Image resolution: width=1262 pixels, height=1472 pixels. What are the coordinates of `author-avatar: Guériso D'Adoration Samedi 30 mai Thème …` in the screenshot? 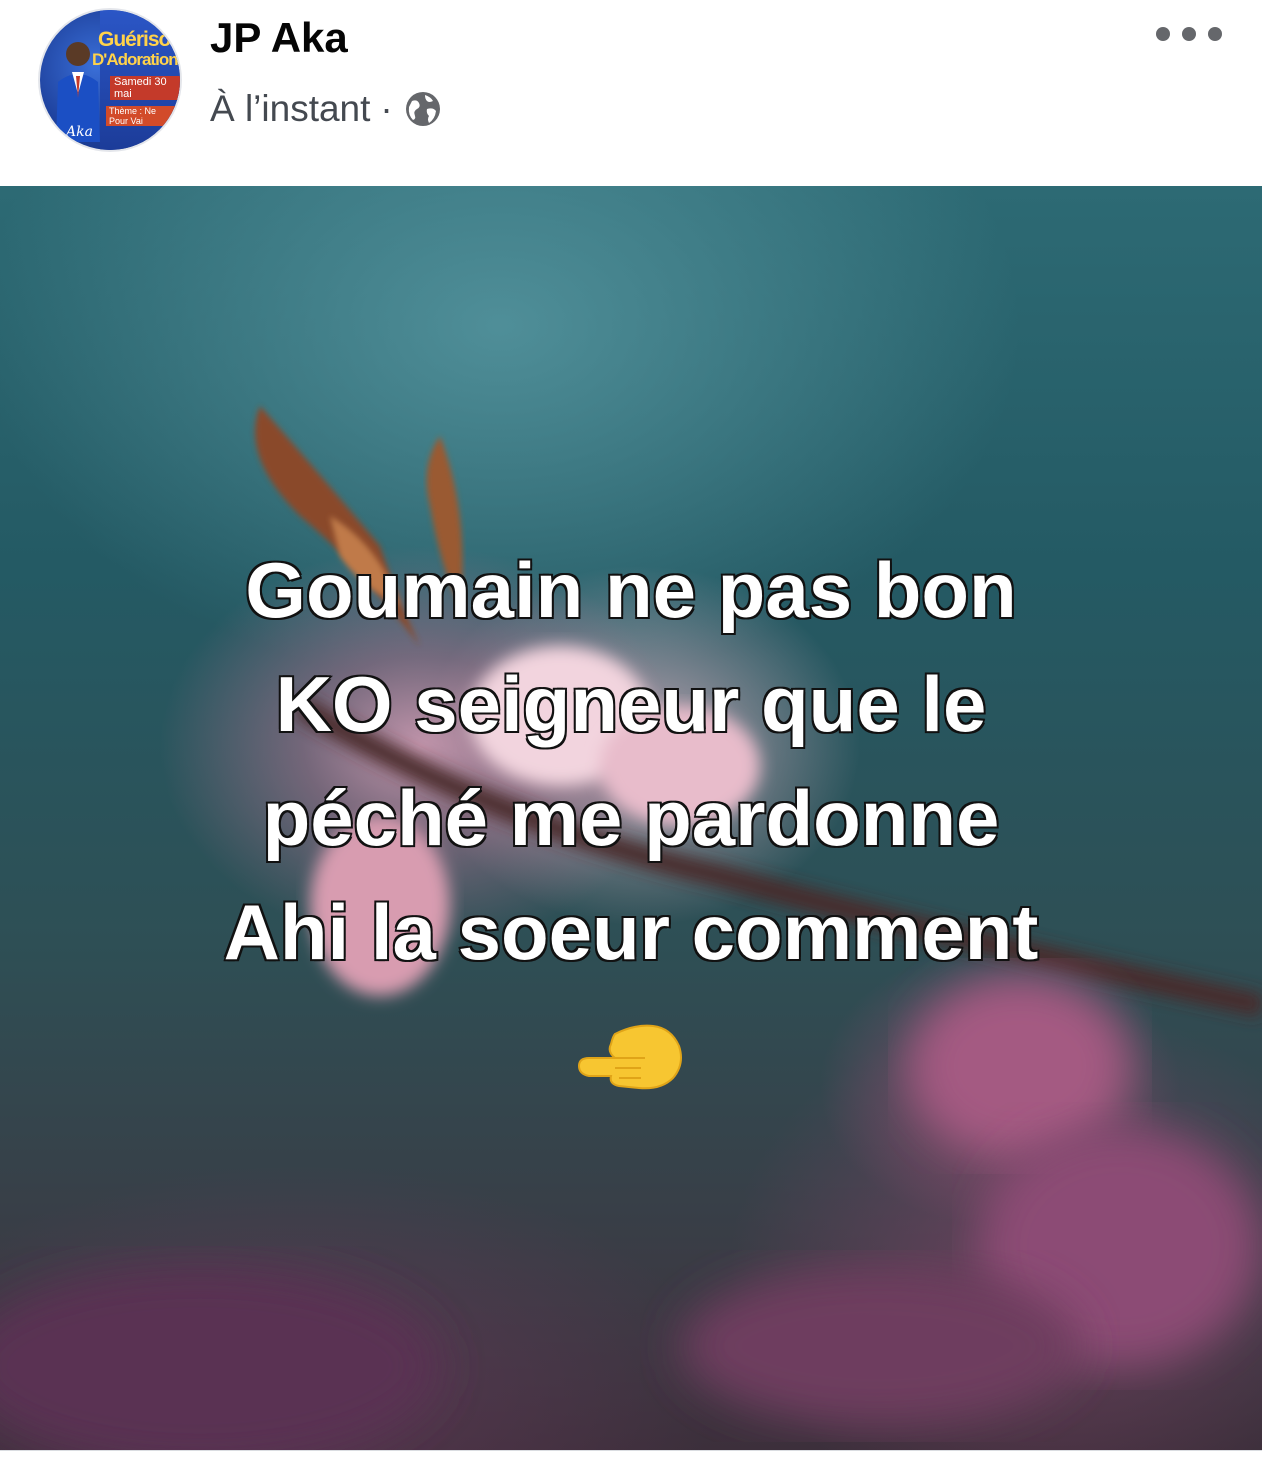 It's located at (110, 80).